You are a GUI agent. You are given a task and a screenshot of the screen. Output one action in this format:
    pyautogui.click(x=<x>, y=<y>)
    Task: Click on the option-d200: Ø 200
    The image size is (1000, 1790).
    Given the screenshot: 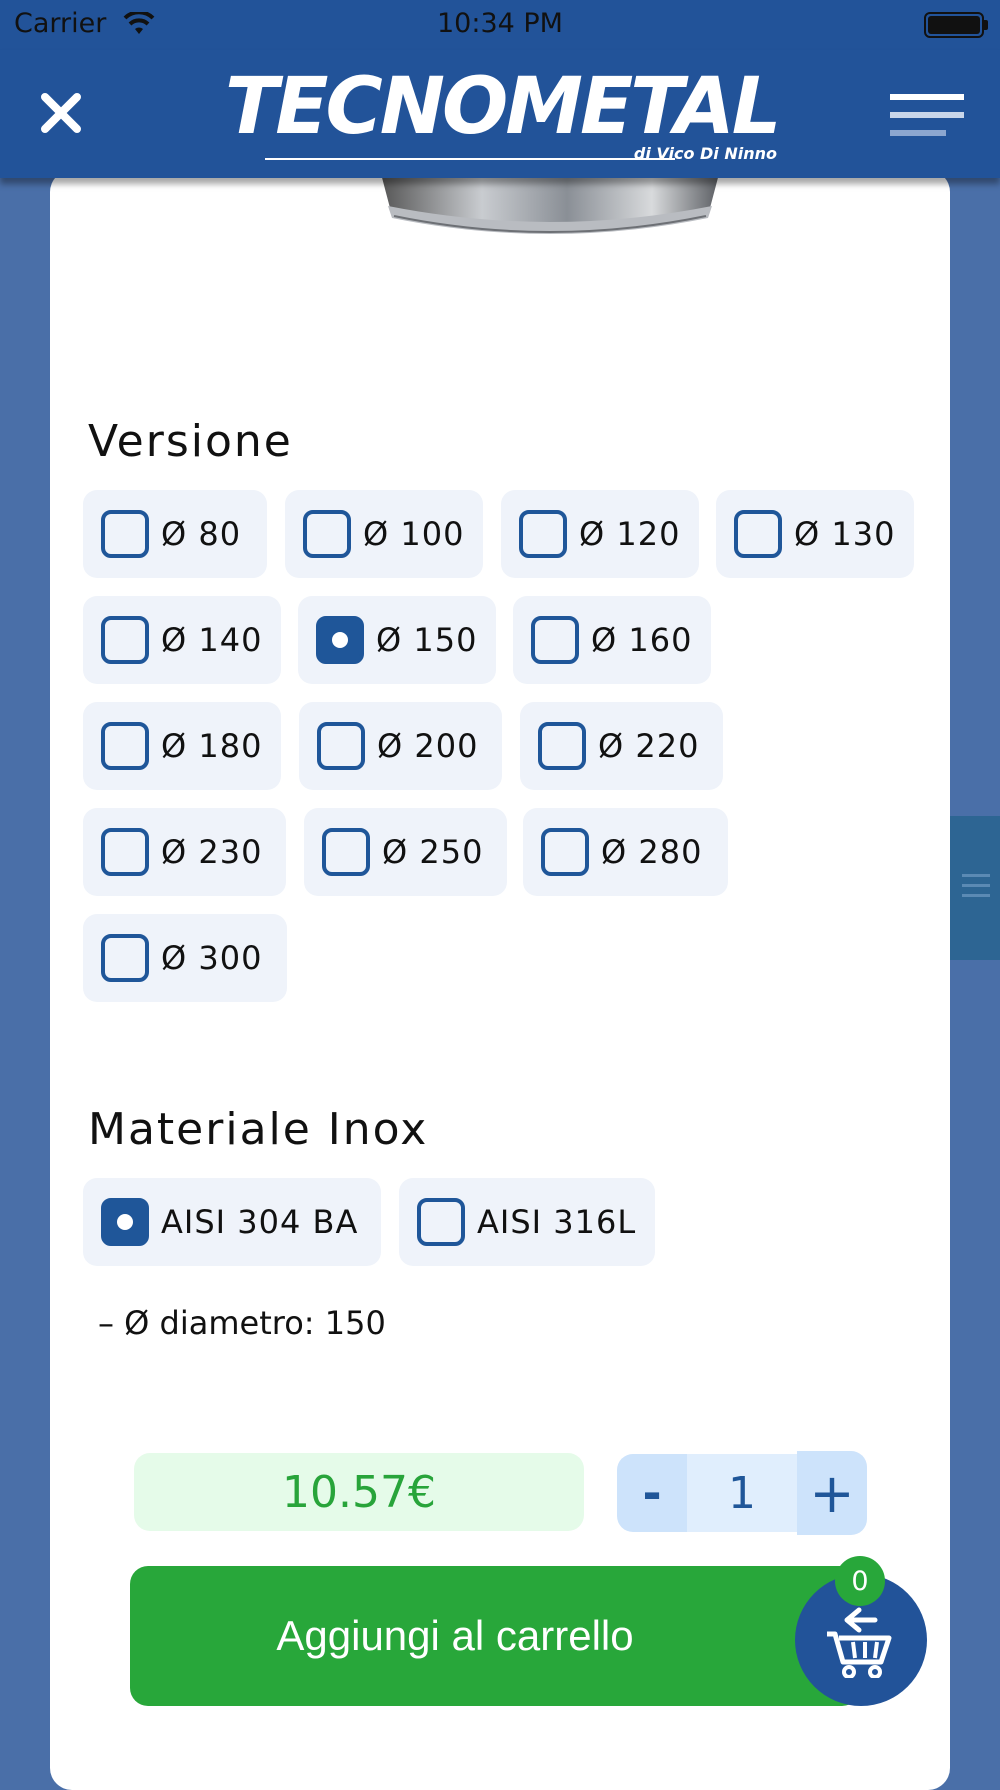 What is the action you would take?
    pyautogui.click(x=400, y=746)
    